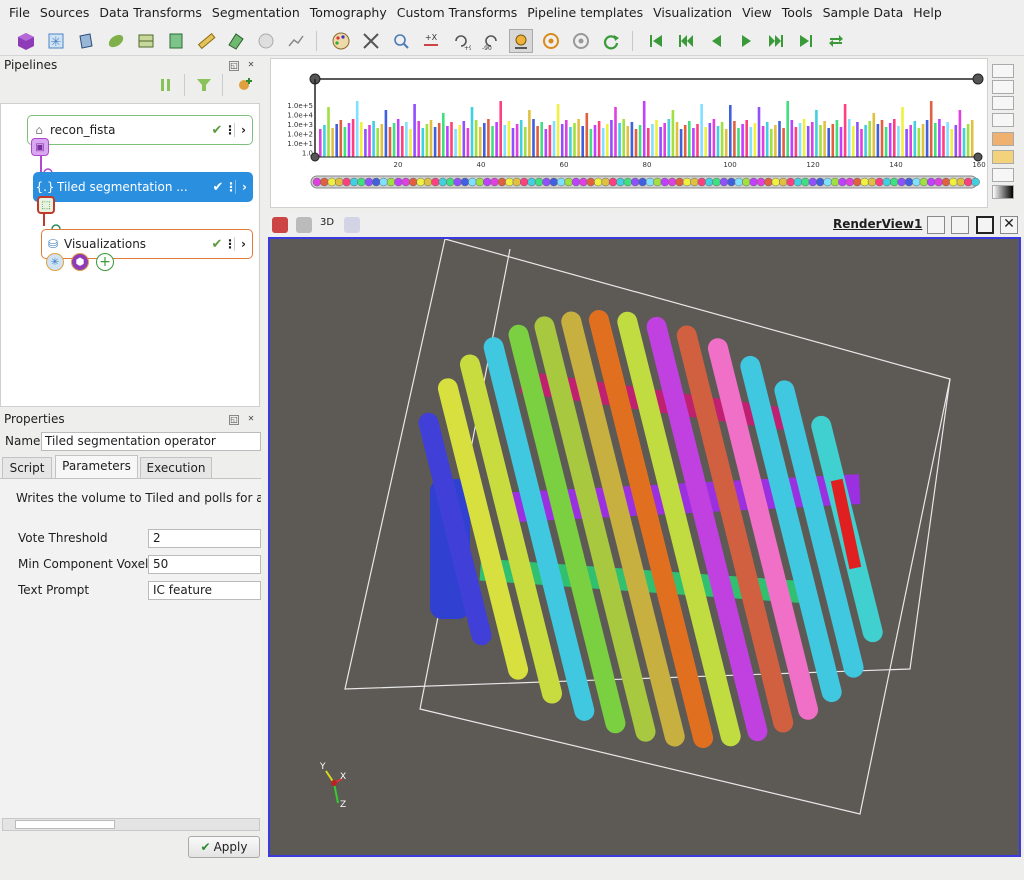  Describe the element at coordinates (431, 41) in the screenshot. I see `set-view-x-icon: +X` at that location.